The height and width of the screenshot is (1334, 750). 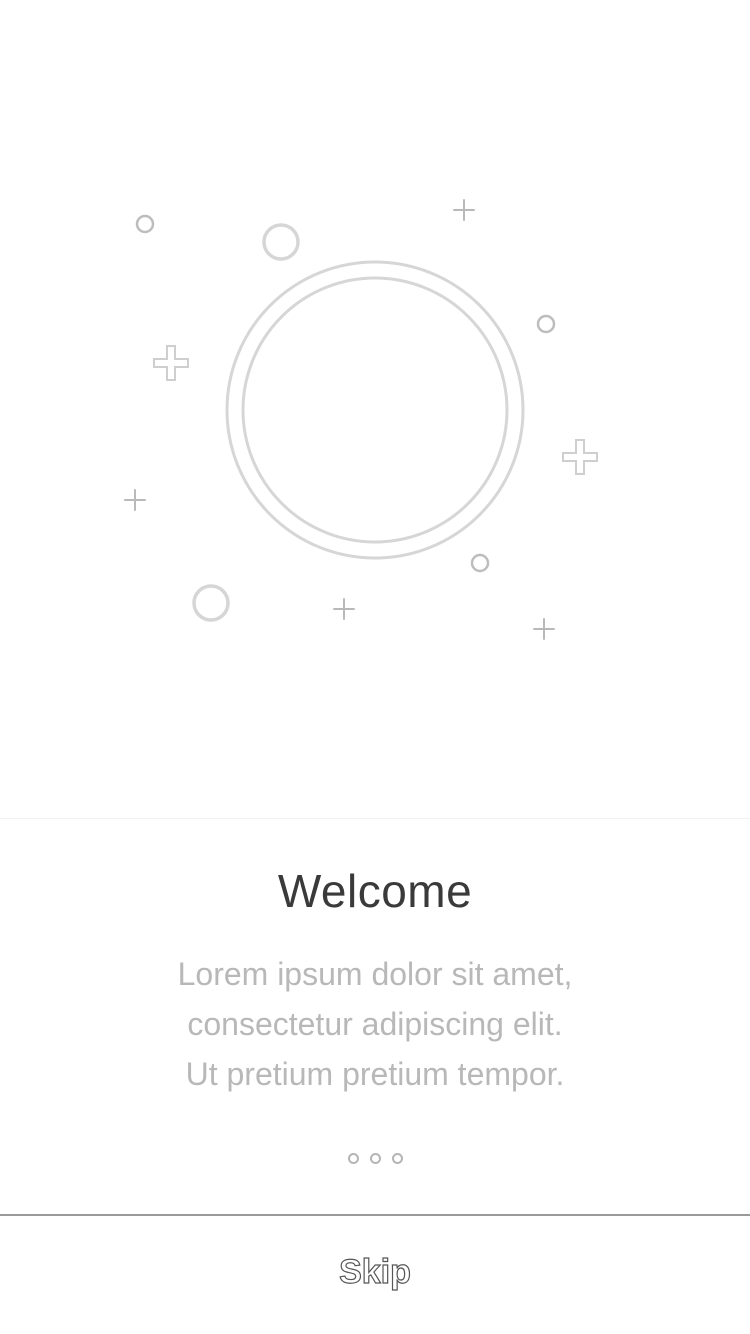 What do you see at coordinates (375, 1074) in the screenshot?
I see `description-line: Ut pretium pretium tempor.` at bounding box center [375, 1074].